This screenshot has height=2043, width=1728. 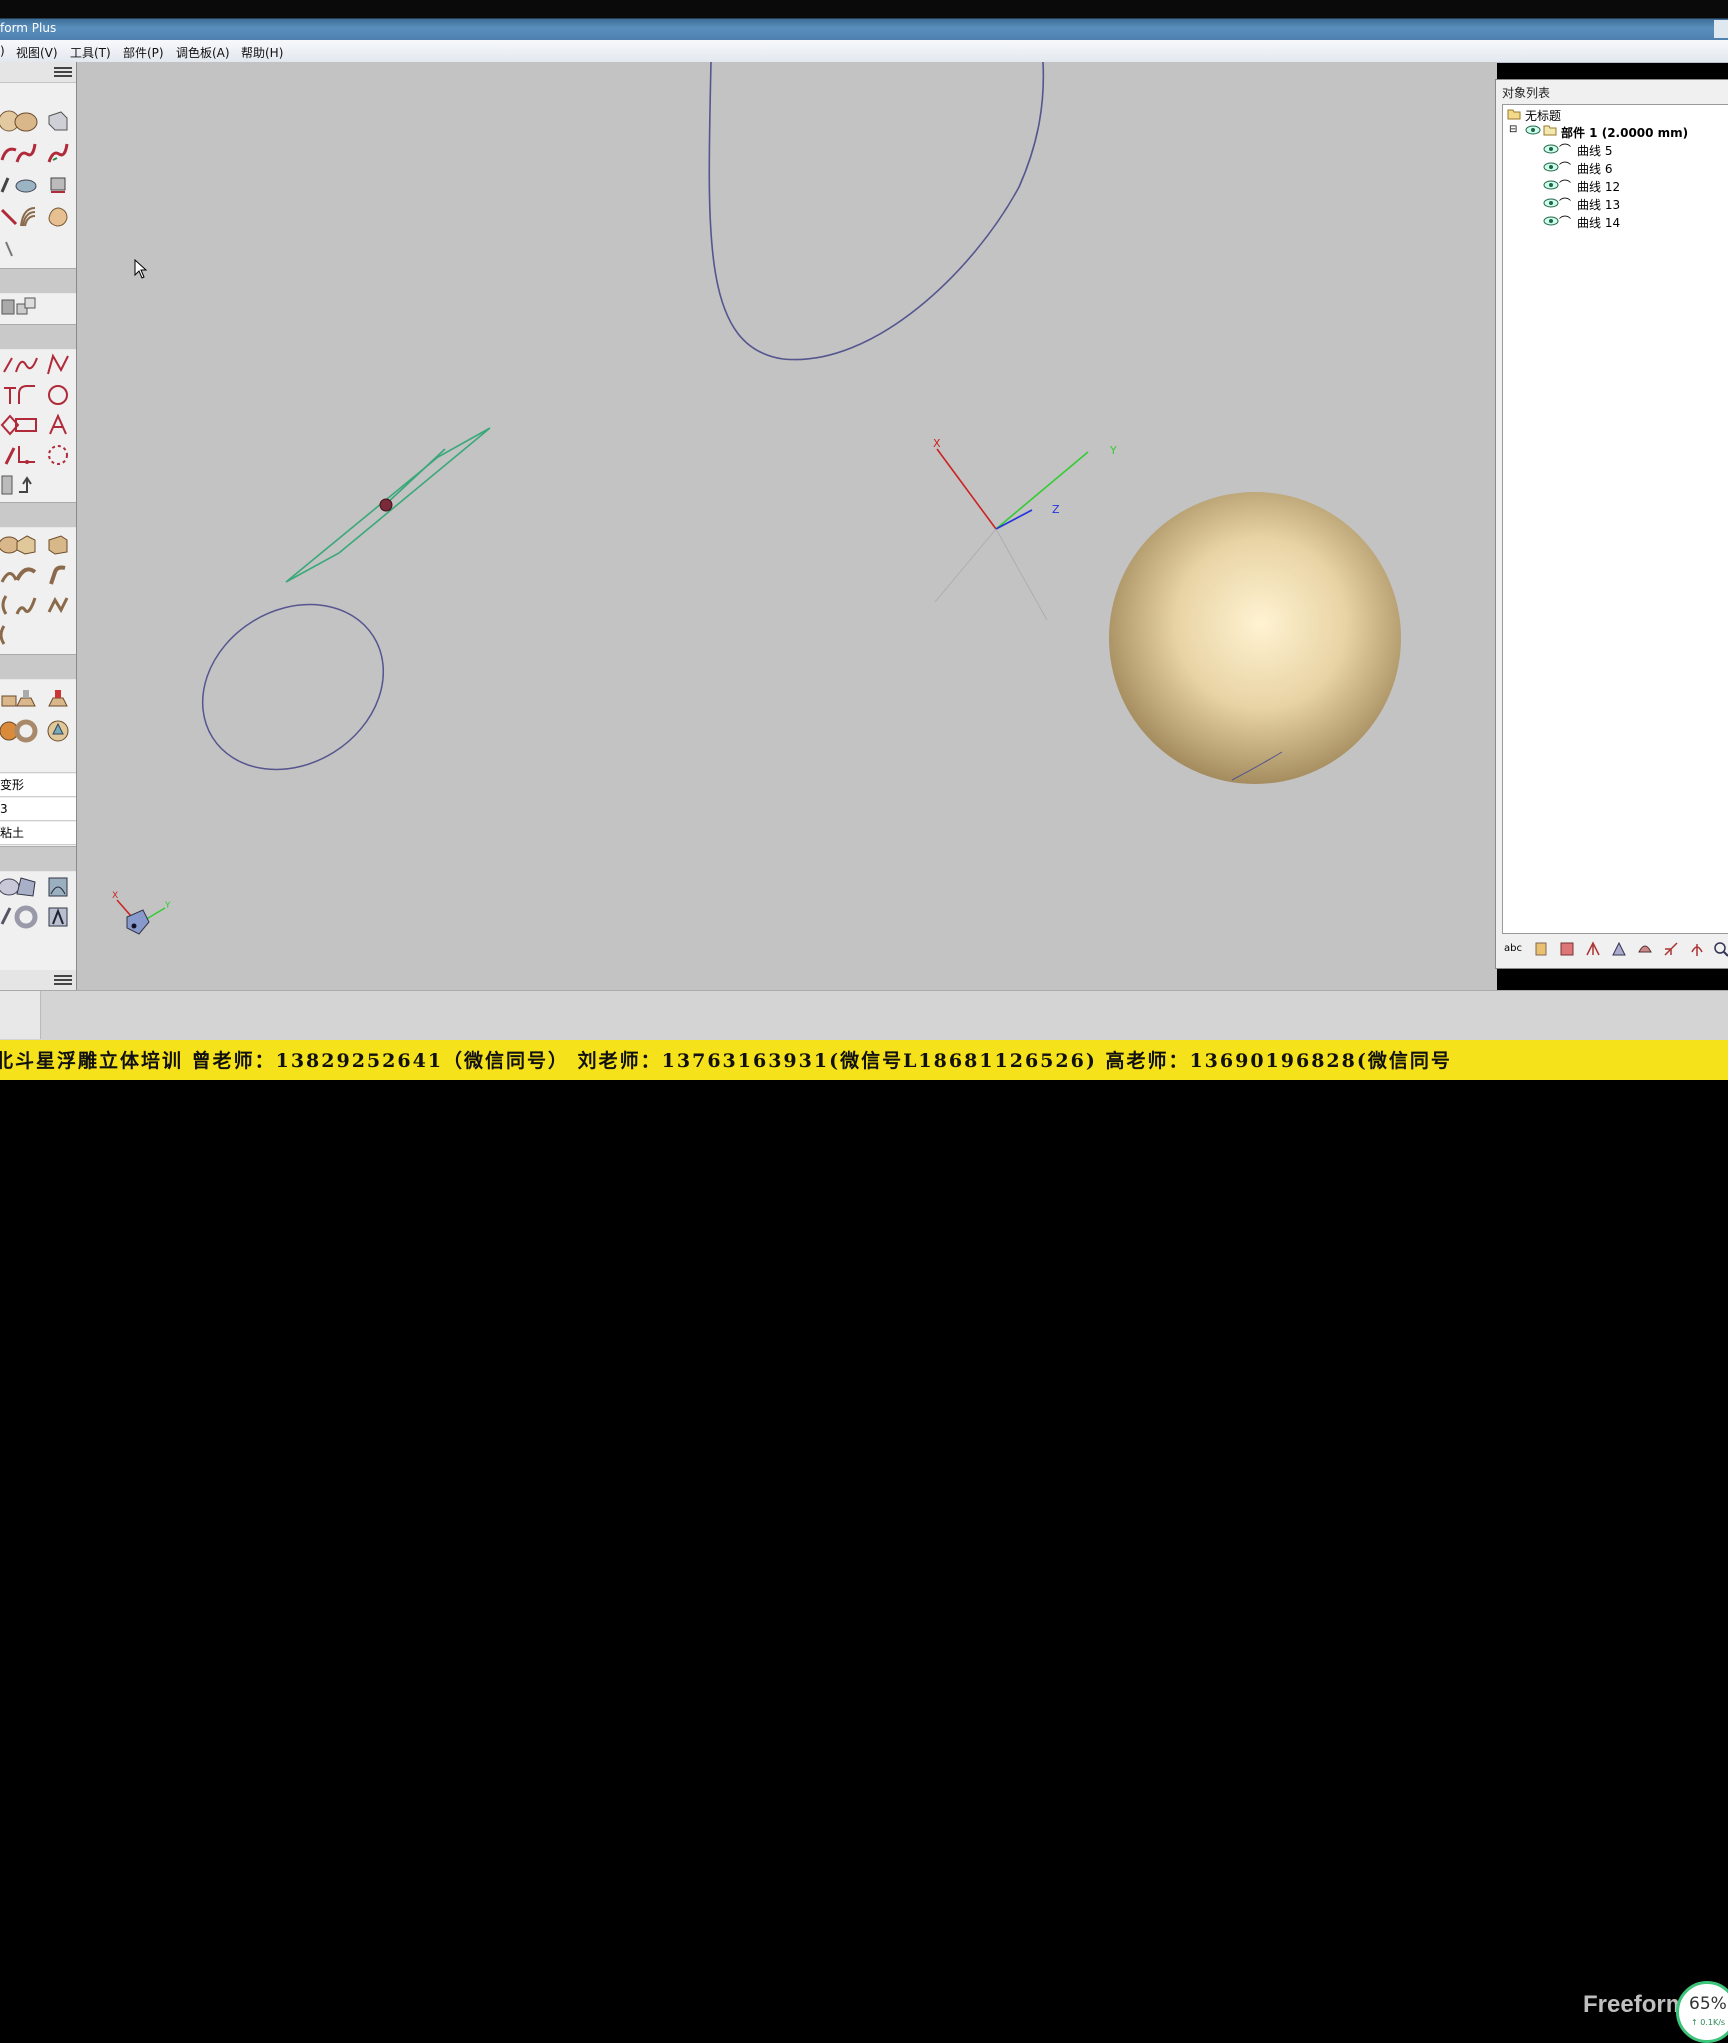 What do you see at coordinates (20, 1015) in the screenshot?
I see `status-field` at bounding box center [20, 1015].